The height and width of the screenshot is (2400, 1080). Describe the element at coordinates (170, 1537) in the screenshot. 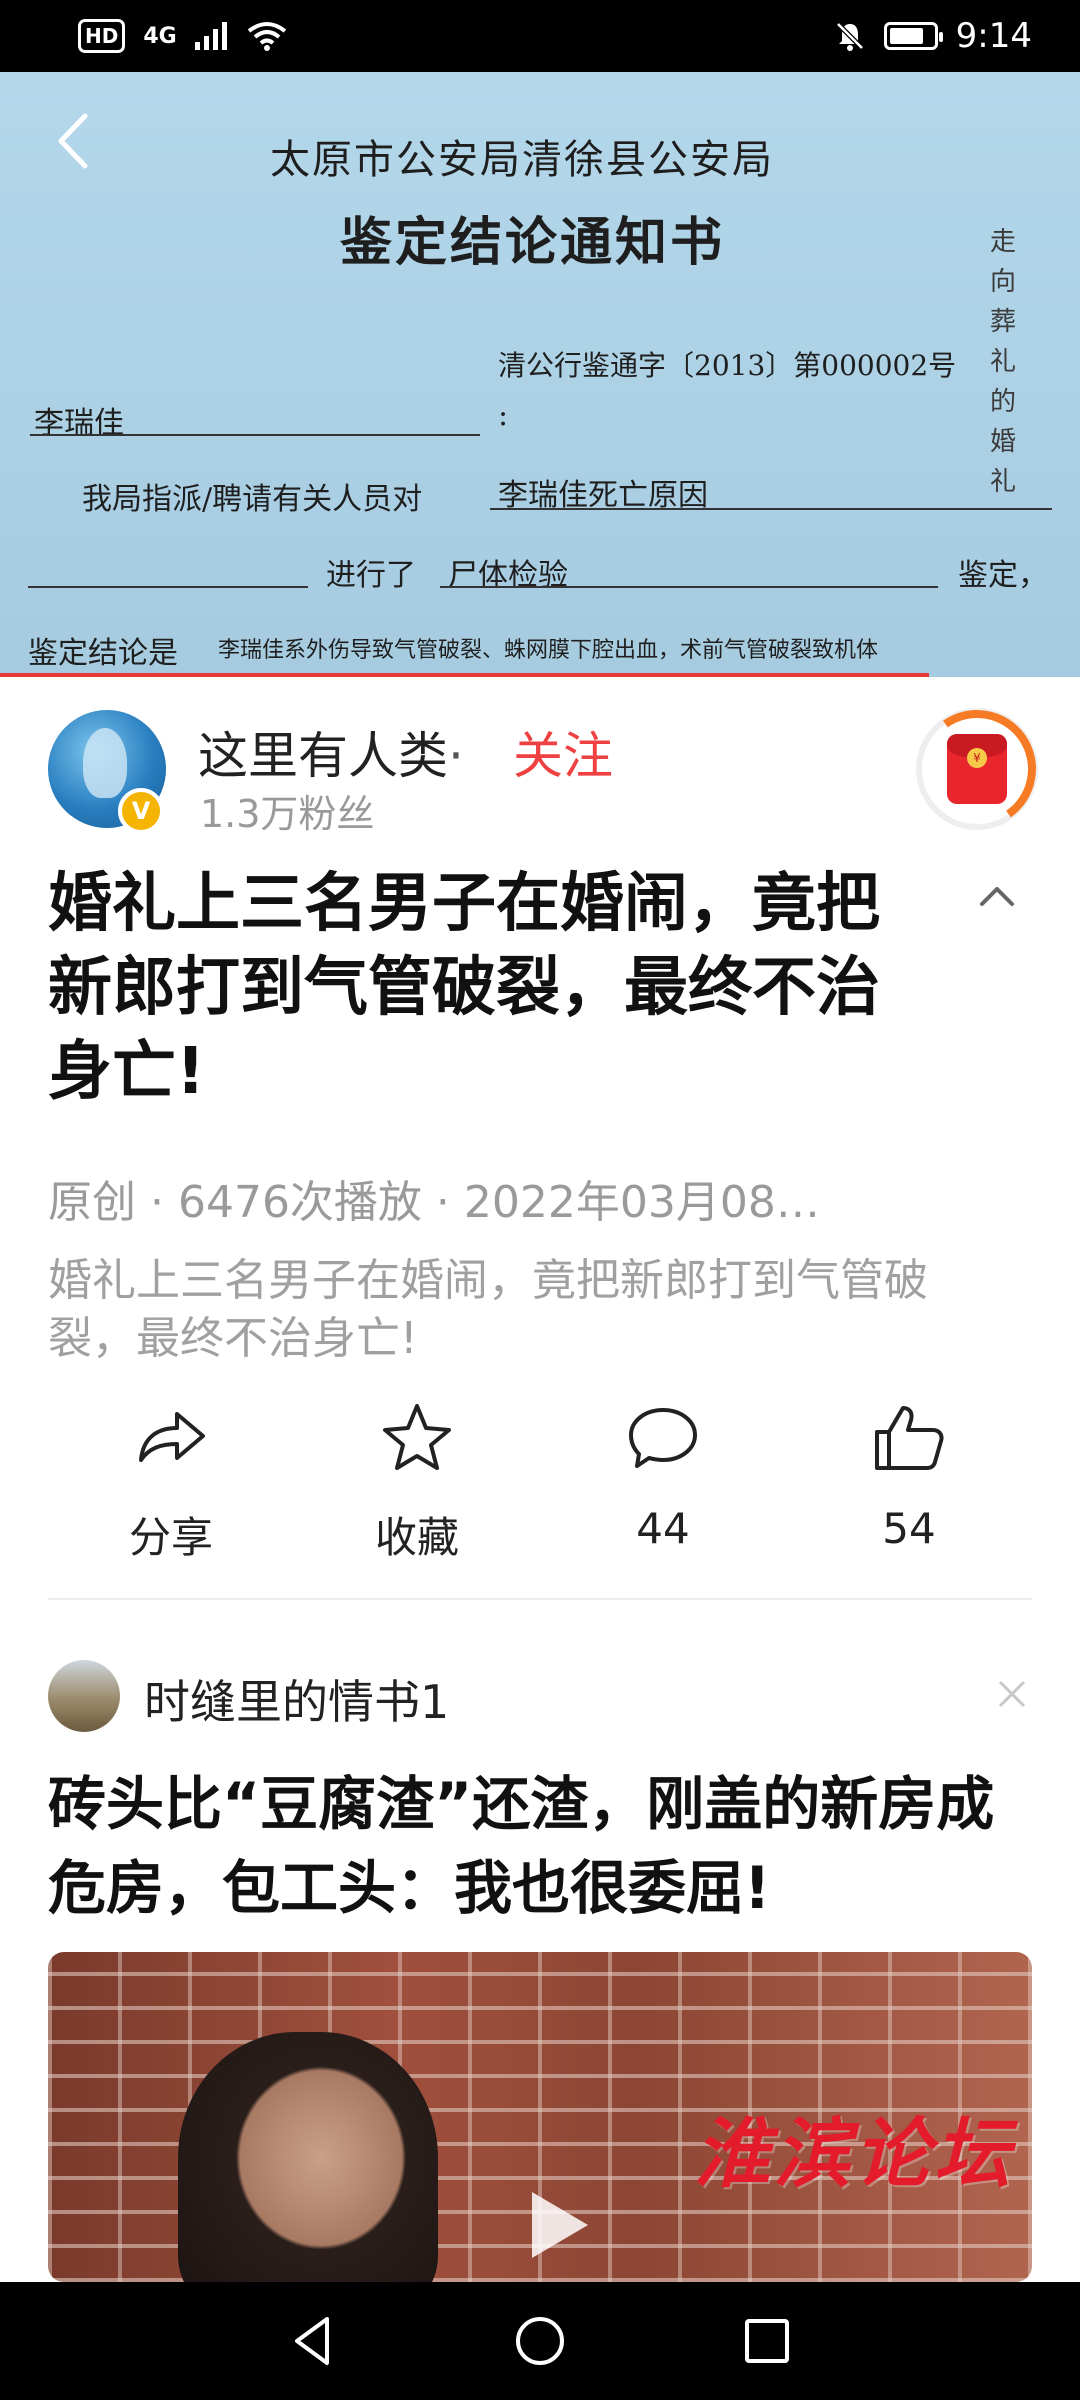

I see `share-label: 分享` at that location.